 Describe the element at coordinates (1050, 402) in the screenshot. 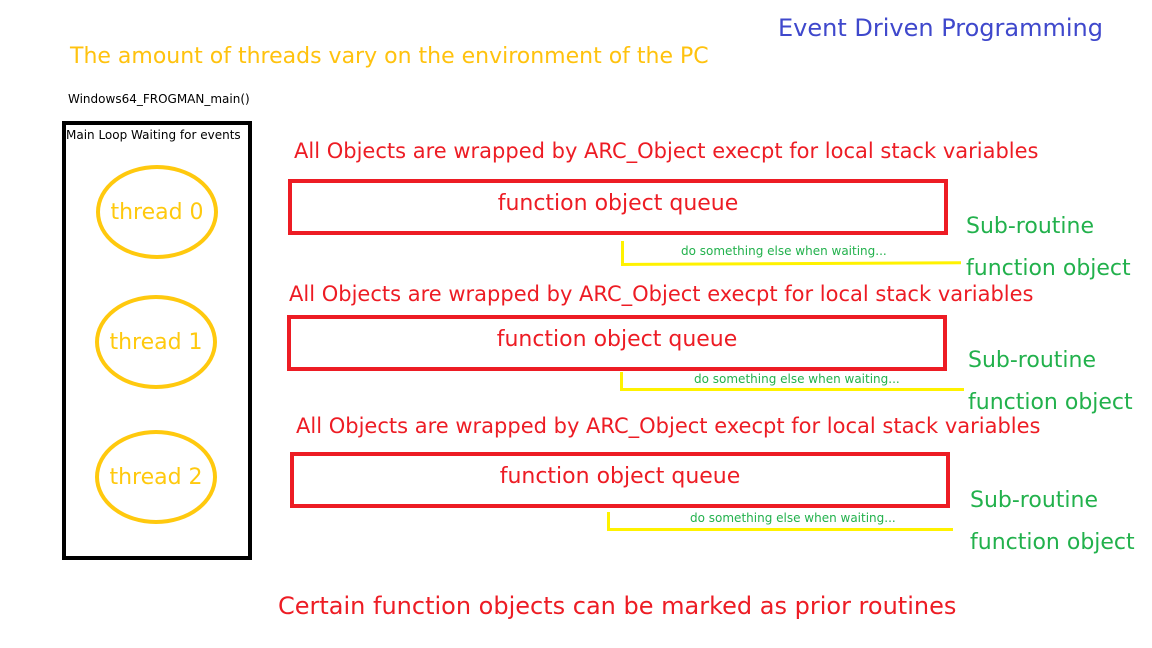

I see `function-object-label-1: function object` at that location.